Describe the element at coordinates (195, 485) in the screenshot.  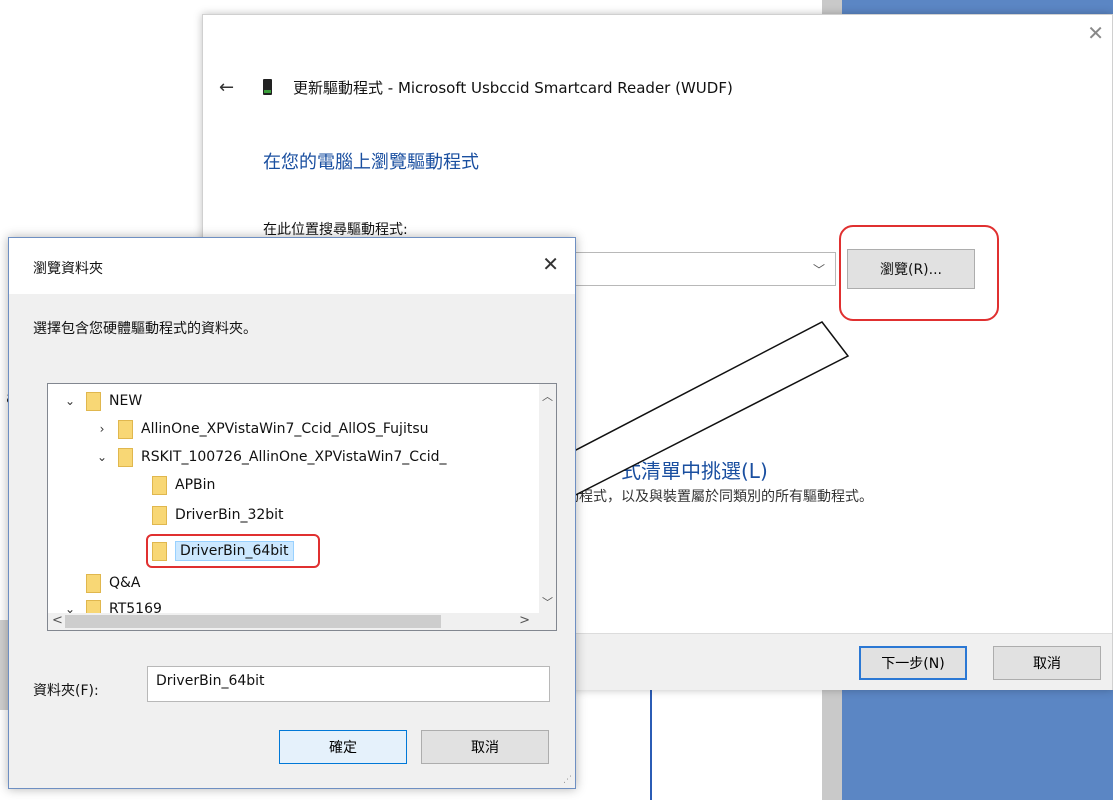
I see `tree-item-label: APBin` at that location.